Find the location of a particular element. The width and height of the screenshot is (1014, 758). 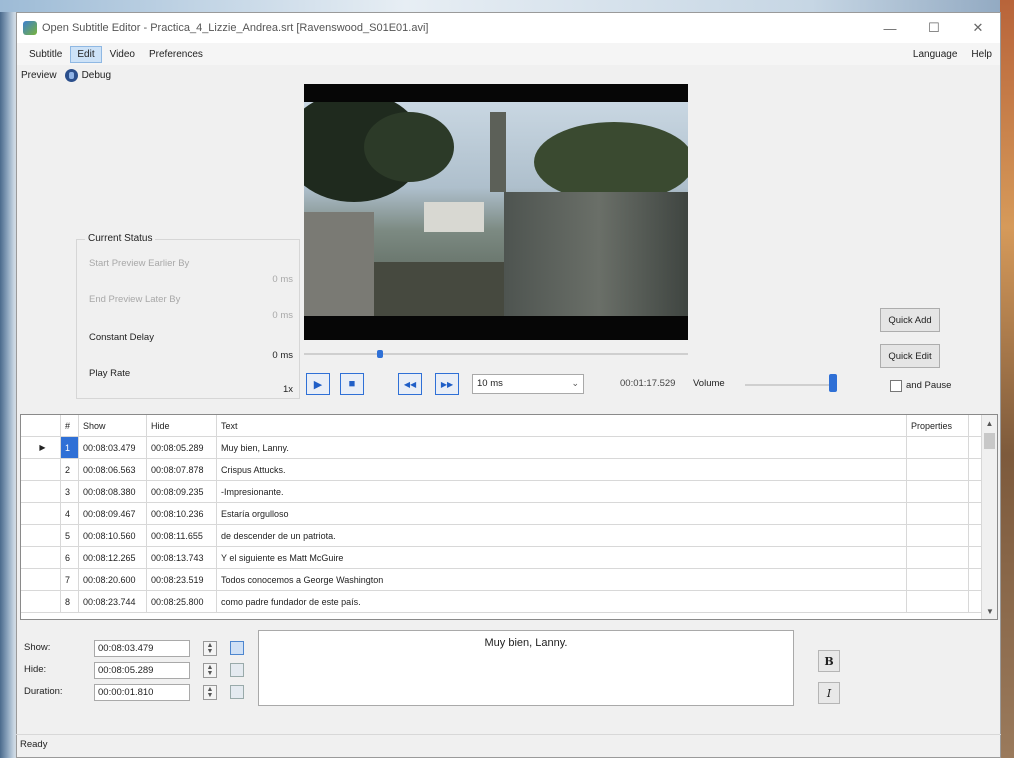

scroll-down-icon: ▼ is located at coordinates (989, 611).